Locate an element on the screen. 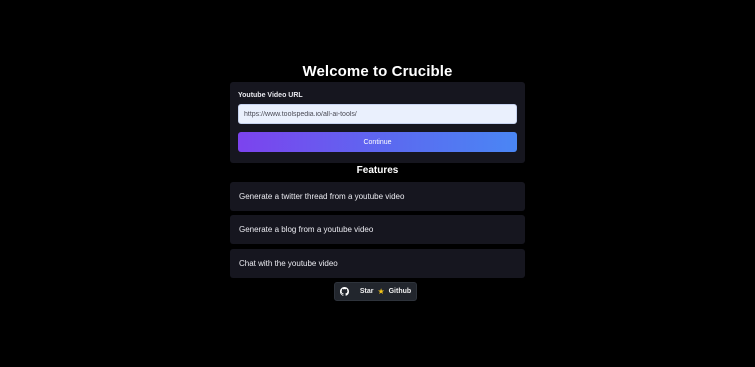  youtube-url-input is located at coordinates (377, 114).